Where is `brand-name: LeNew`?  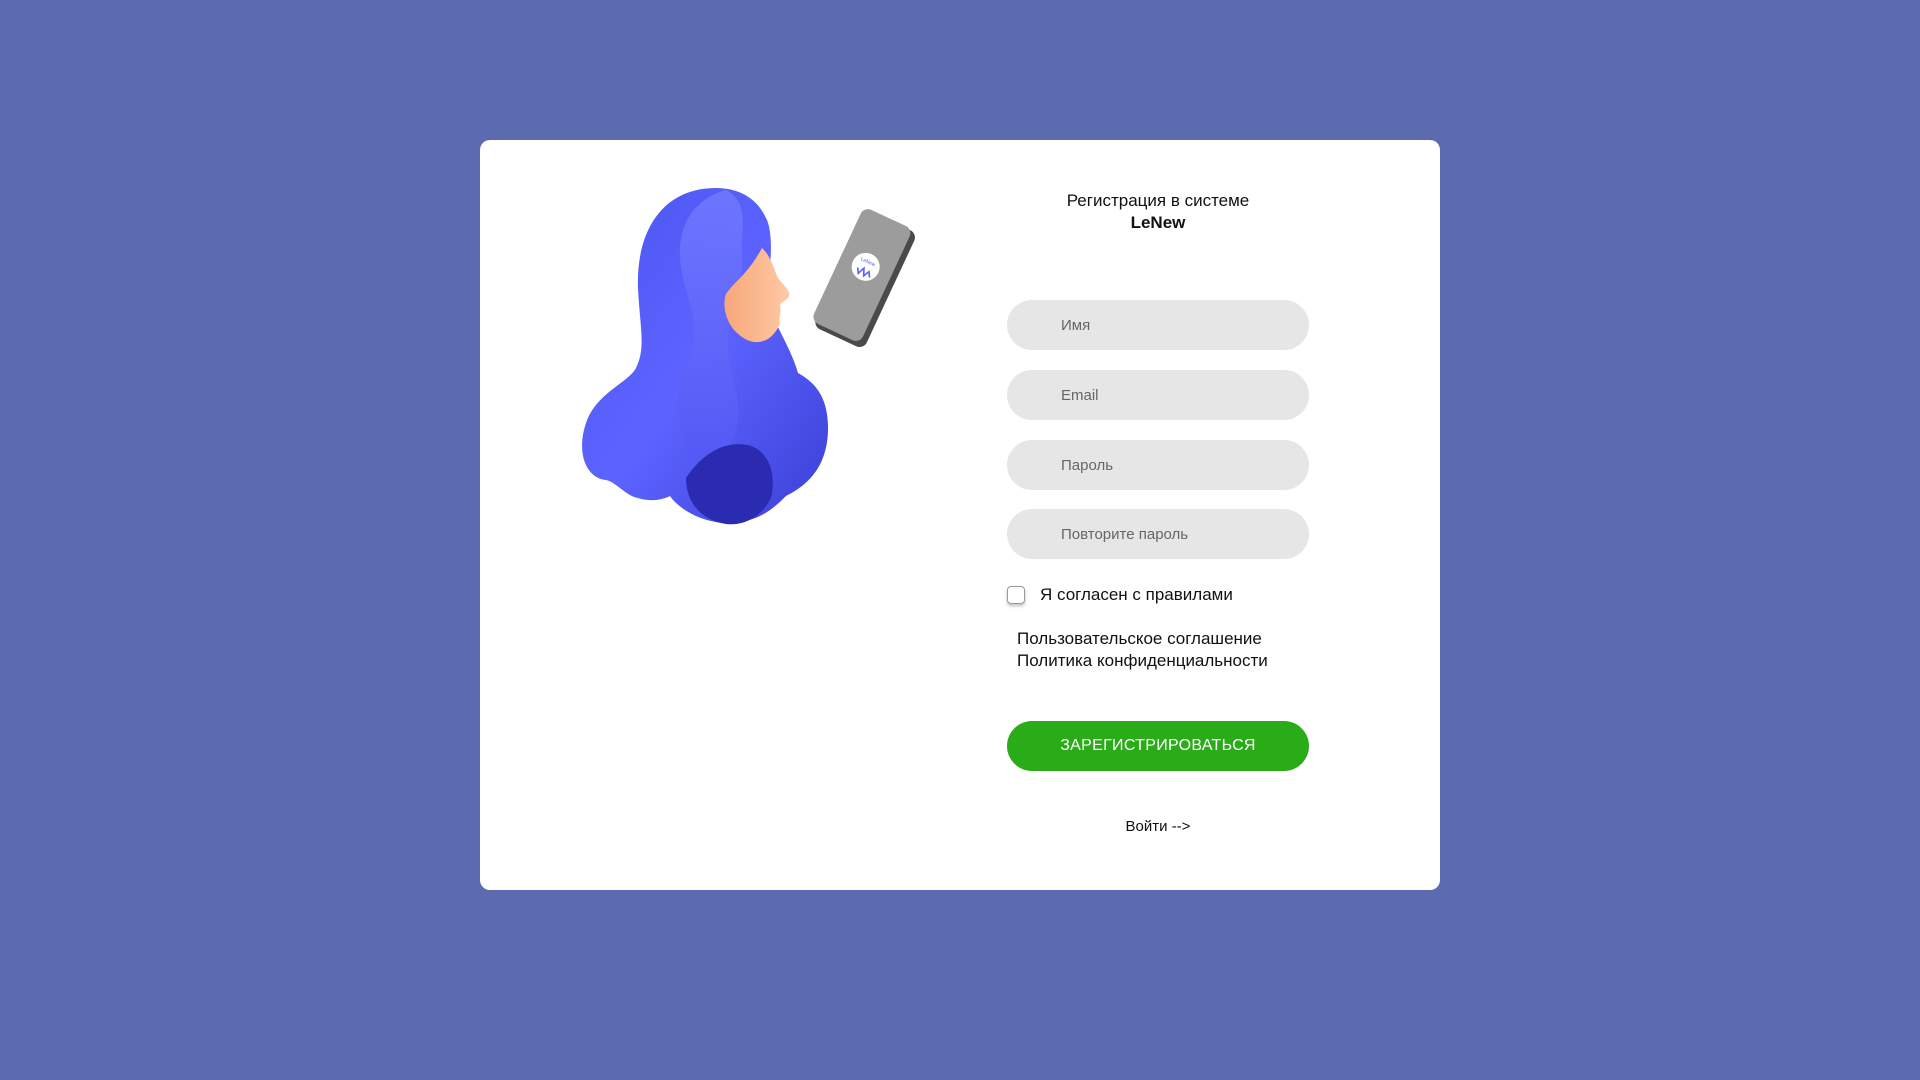
brand-name: LeNew is located at coordinates (1158, 222).